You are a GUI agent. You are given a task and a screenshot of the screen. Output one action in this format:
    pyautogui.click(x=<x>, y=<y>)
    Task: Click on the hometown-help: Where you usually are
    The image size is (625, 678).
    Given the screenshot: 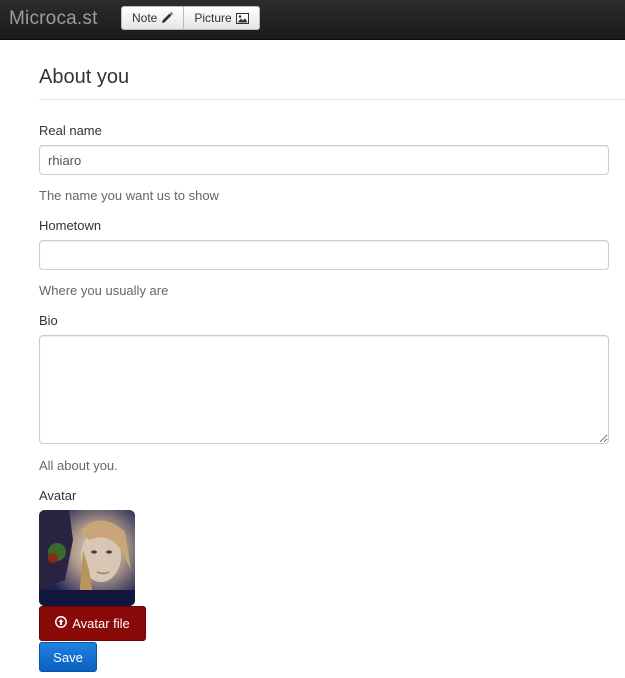 What is the action you would take?
    pyautogui.click(x=104, y=290)
    